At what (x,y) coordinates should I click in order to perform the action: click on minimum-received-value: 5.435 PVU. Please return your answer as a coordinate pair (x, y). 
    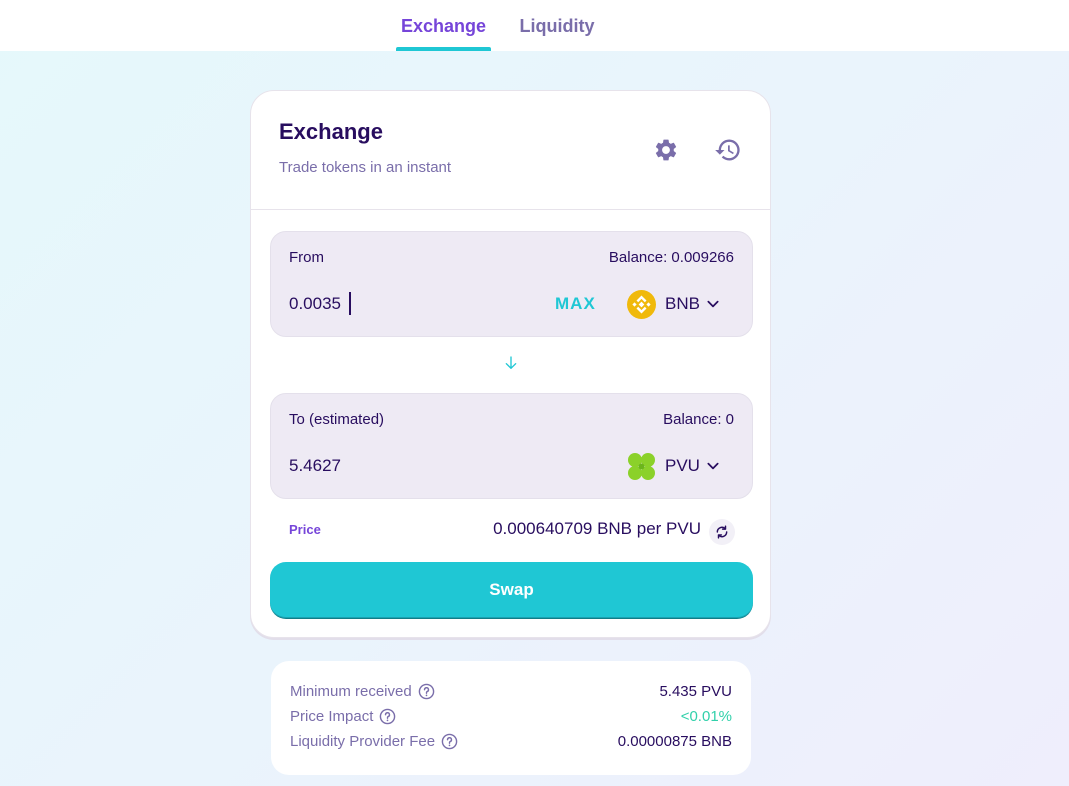
    Looking at the image, I should click on (695, 691).